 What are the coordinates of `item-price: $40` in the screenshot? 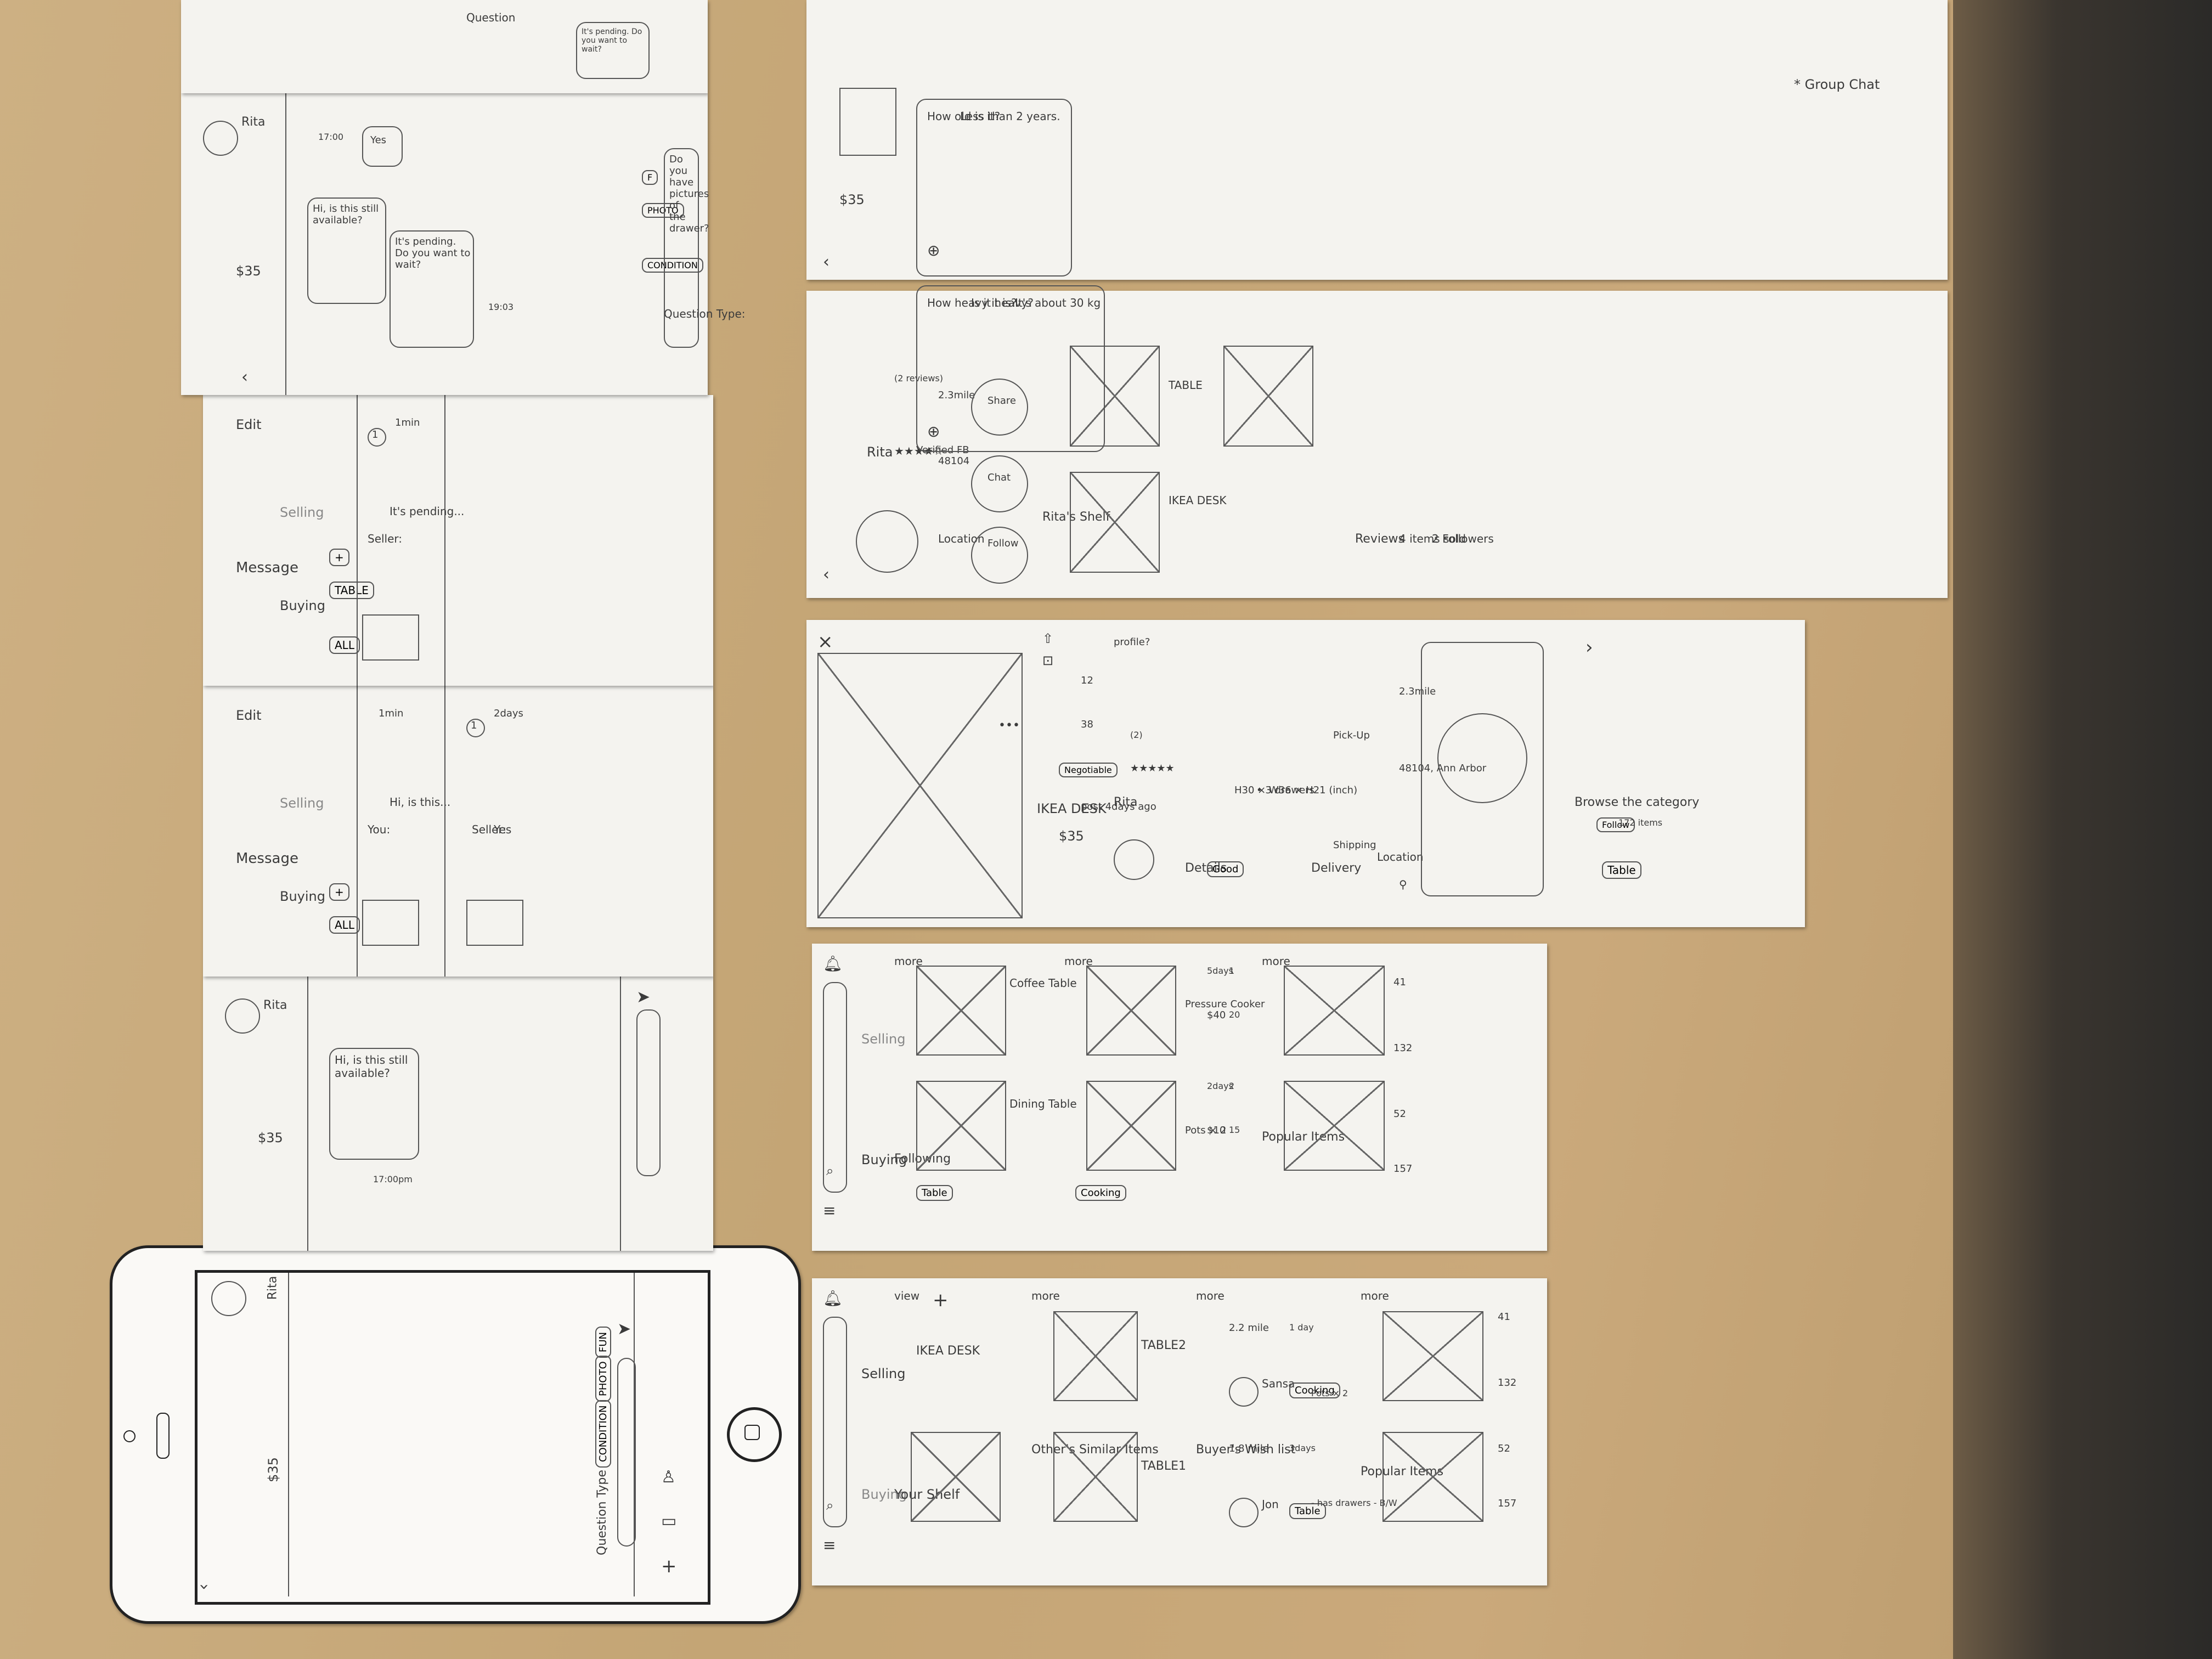 It's located at (1217, 1015).